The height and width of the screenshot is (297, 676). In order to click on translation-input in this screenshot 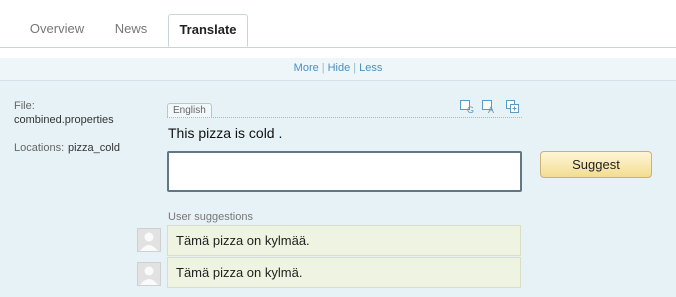, I will do `click(344, 171)`.